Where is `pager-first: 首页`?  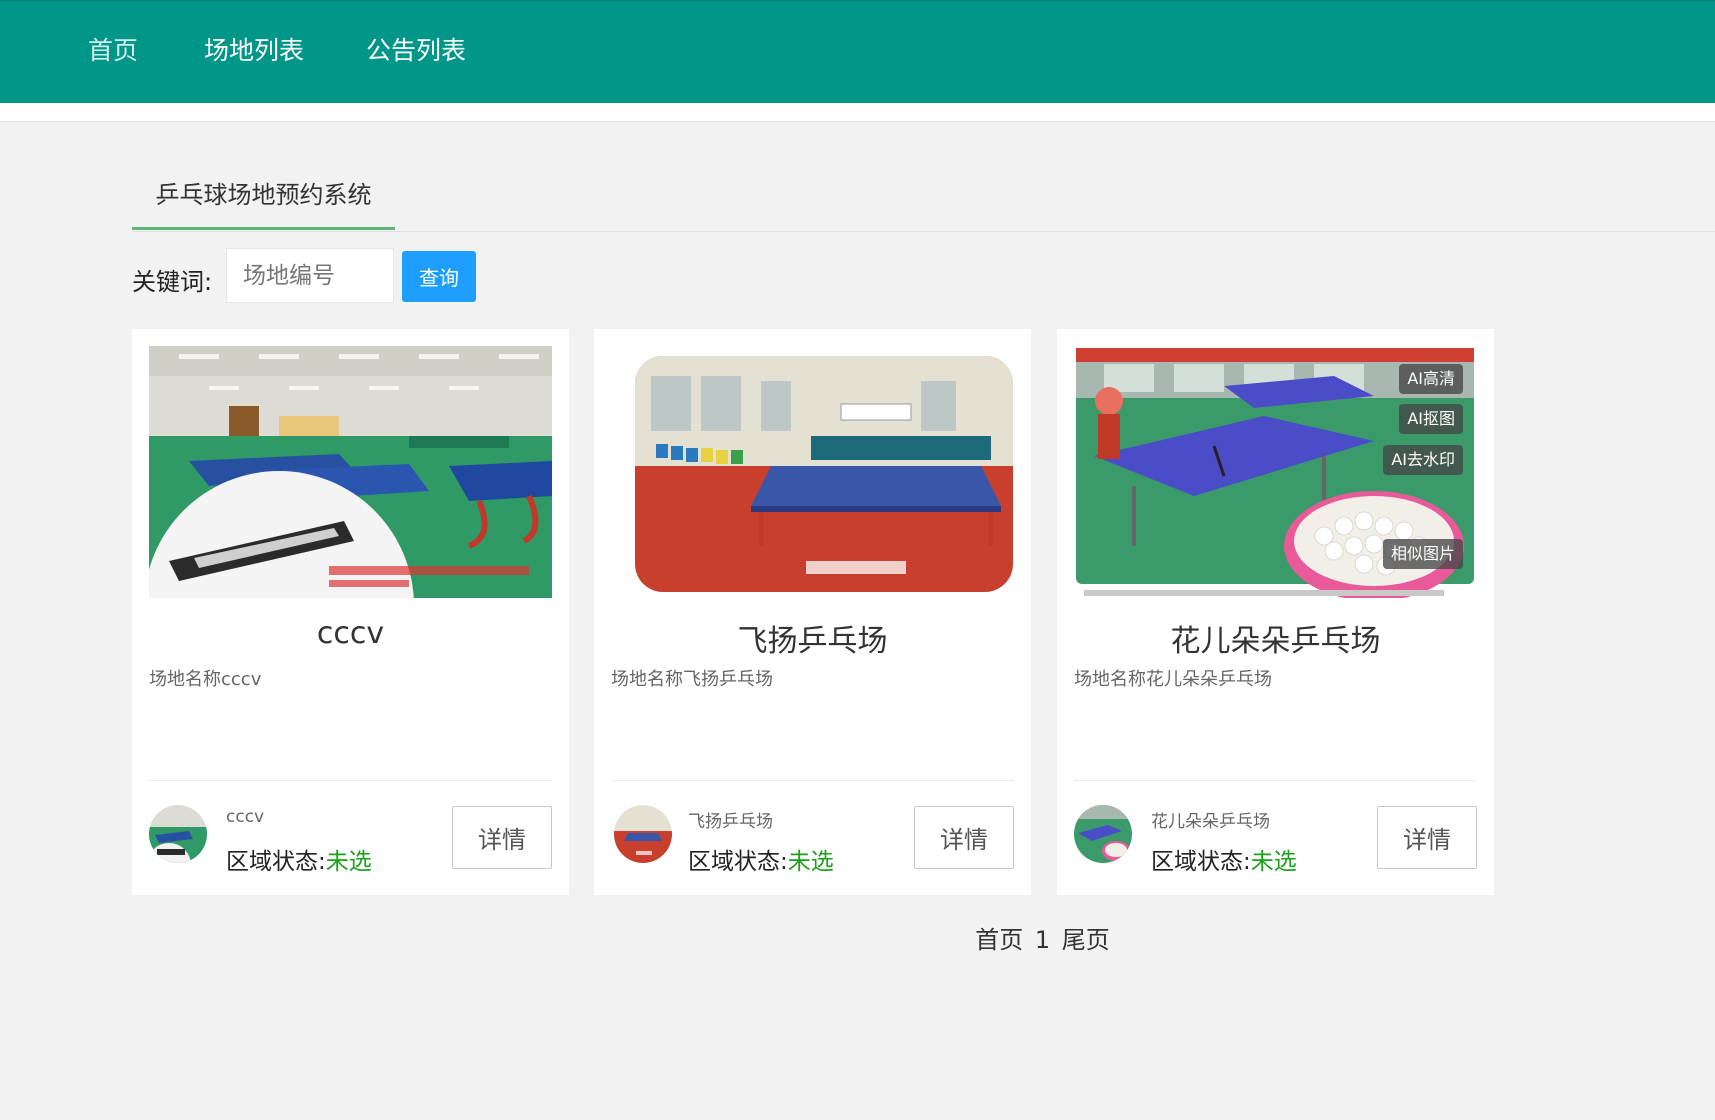 pager-first: 首页 is located at coordinates (999, 940).